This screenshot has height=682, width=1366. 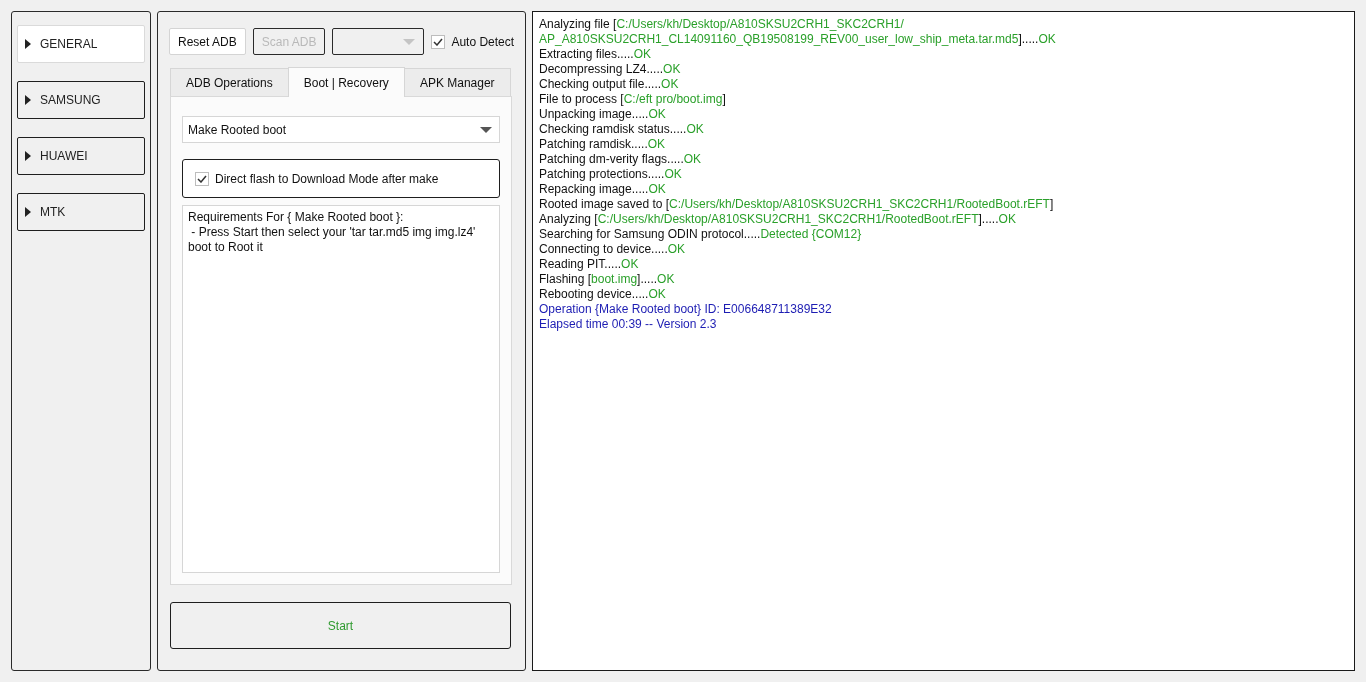 What do you see at coordinates (628, 324) in the screenshot?
I see `log-line: Elapsed time 00:39 -- Version 2.3` at bounding box center [628, 324].